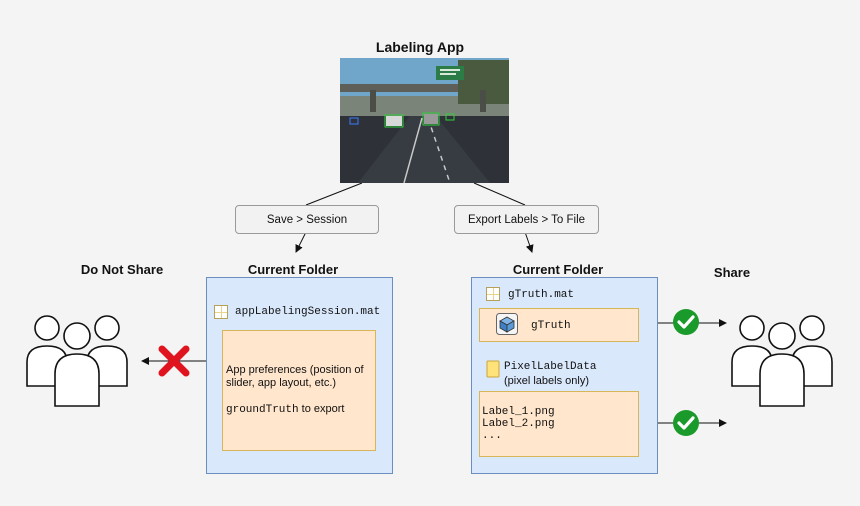 Image resolution: width=860 pixels, height=506 pixels. What do you see at coordinates (293, 269) in the screenshot?
I see `left-folder-title: Current Folder` at bounding box center [293, 269].